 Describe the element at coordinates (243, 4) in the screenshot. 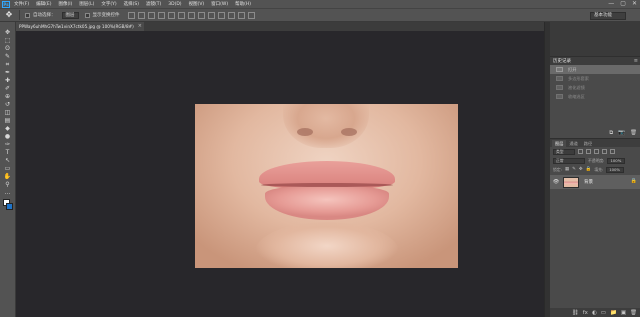

I see `menu-help: 帮助(H)` at that location.